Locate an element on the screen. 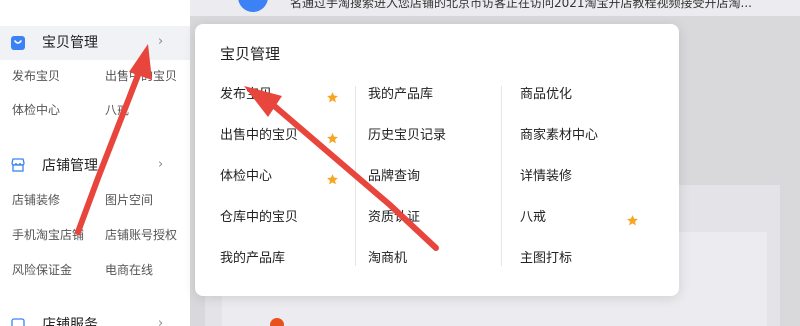 The width and height of the screenshot is (800, 326). popover-title: 宝贝管理 is located at coordinates (250, 54).